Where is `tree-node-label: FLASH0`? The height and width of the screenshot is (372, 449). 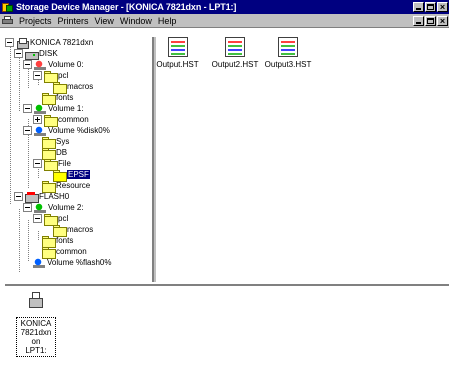
tree-node-label: FLASH0 is located at coordinates (54, 196).